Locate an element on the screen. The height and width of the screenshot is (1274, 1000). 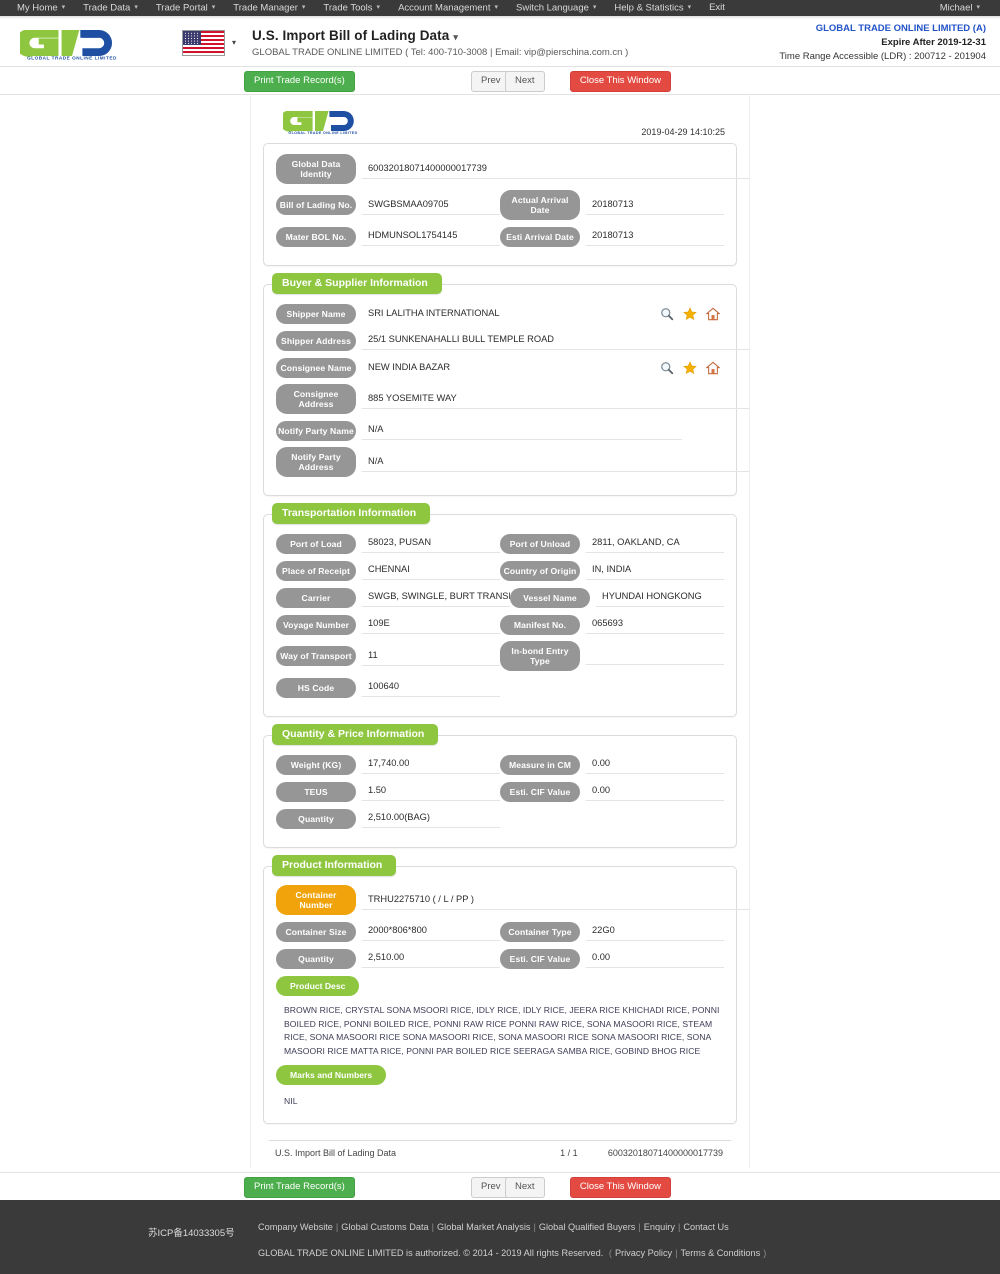
field-label: Carrier is located at coordinates (316, 597).